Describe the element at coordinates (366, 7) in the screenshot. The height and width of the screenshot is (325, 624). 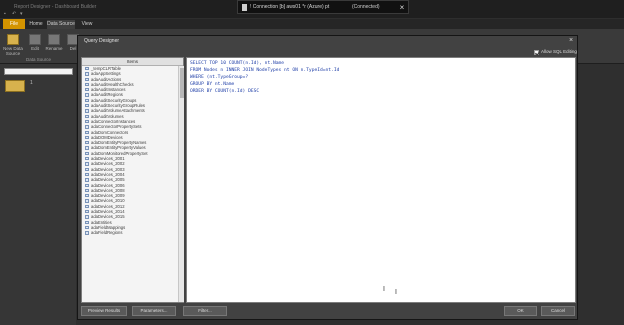
I see `connection-status: (Connected)` at that location.